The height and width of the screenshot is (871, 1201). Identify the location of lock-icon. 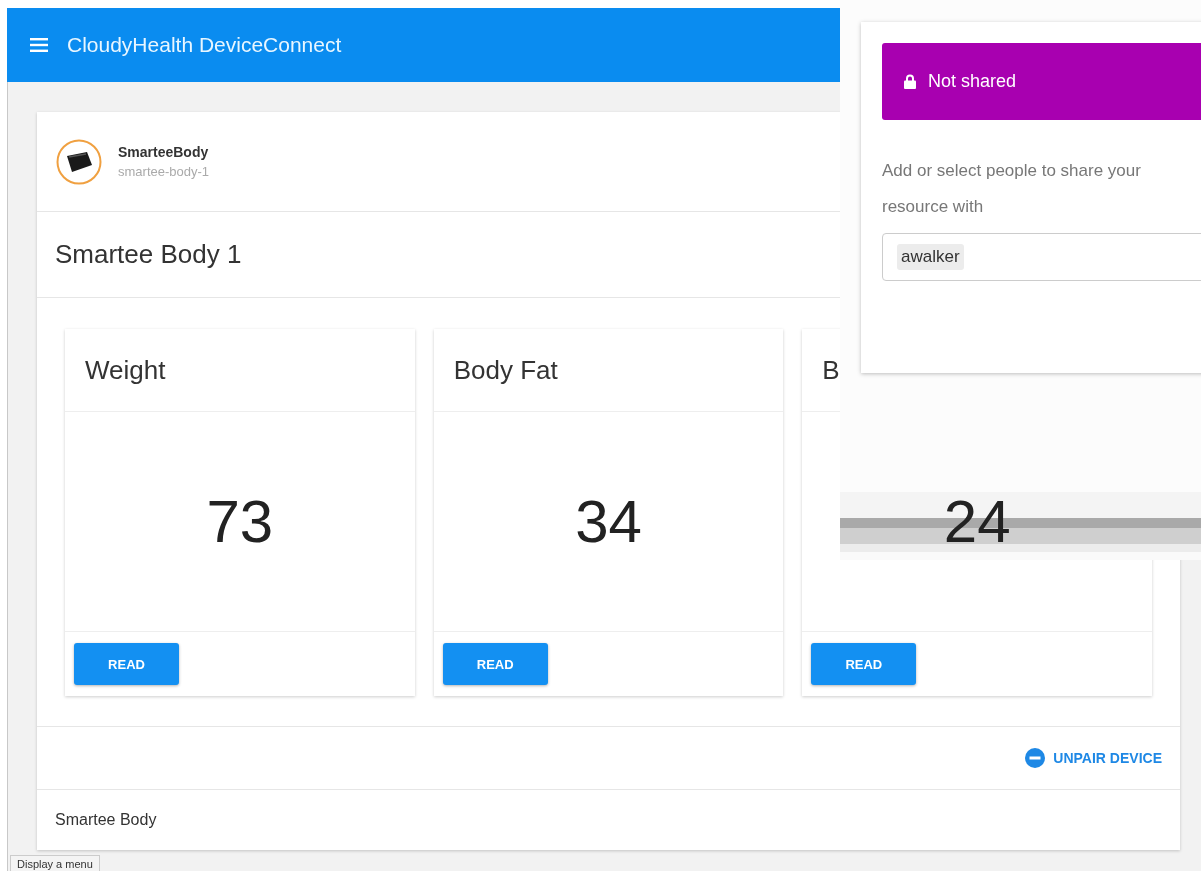
(910, 81).